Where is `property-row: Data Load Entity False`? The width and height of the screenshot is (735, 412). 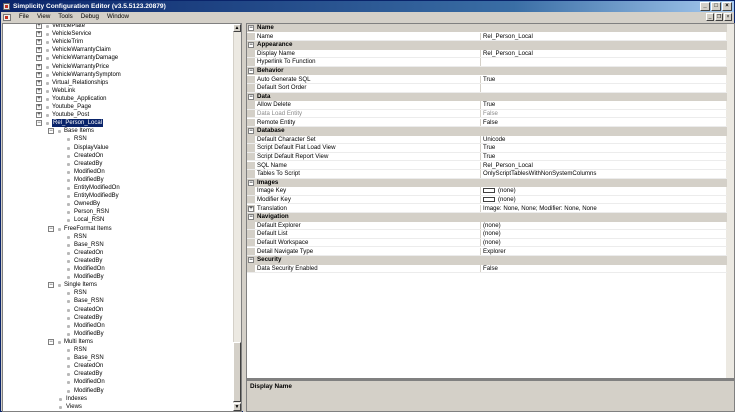
property-row: Data Load Entity False is located at coordinates (487, 114).